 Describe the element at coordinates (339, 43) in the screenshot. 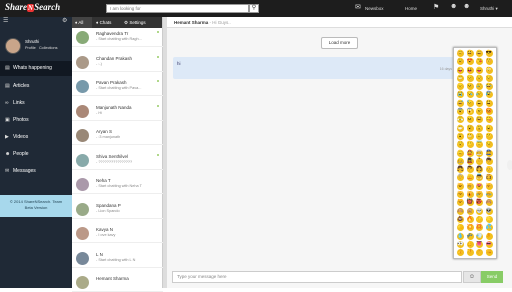

I see `load-more-button: Load more` at that location.